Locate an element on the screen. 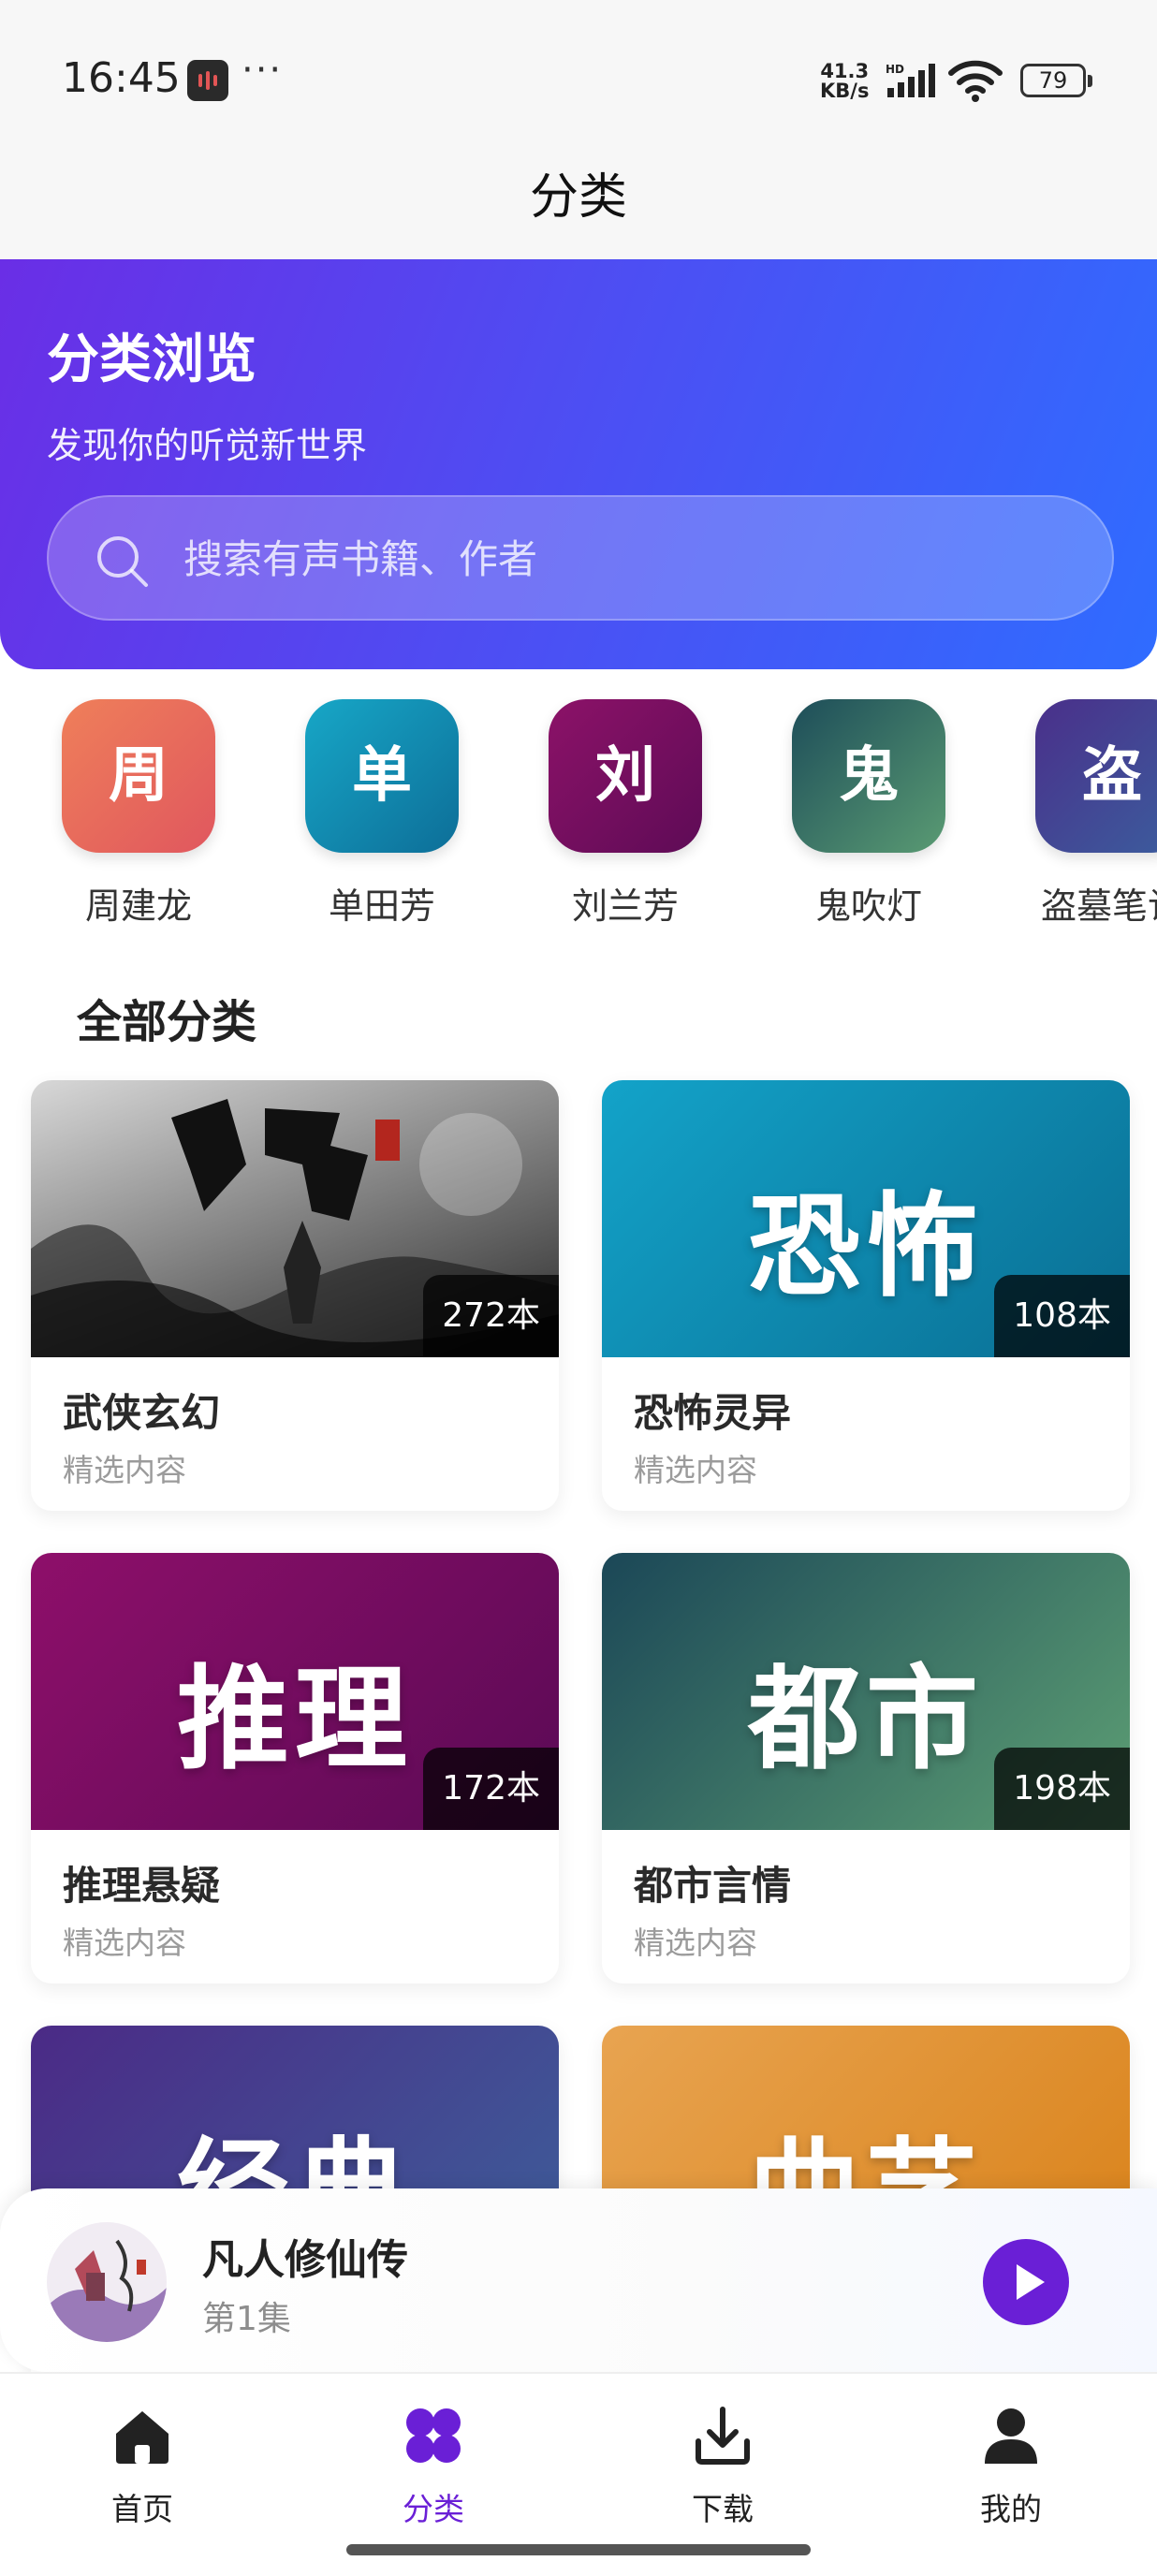 Image resolution: width=1157 pixels, height=2576 pixels. author-item: 鬼 鬼吹灯 is located at coordinates (851, 814).